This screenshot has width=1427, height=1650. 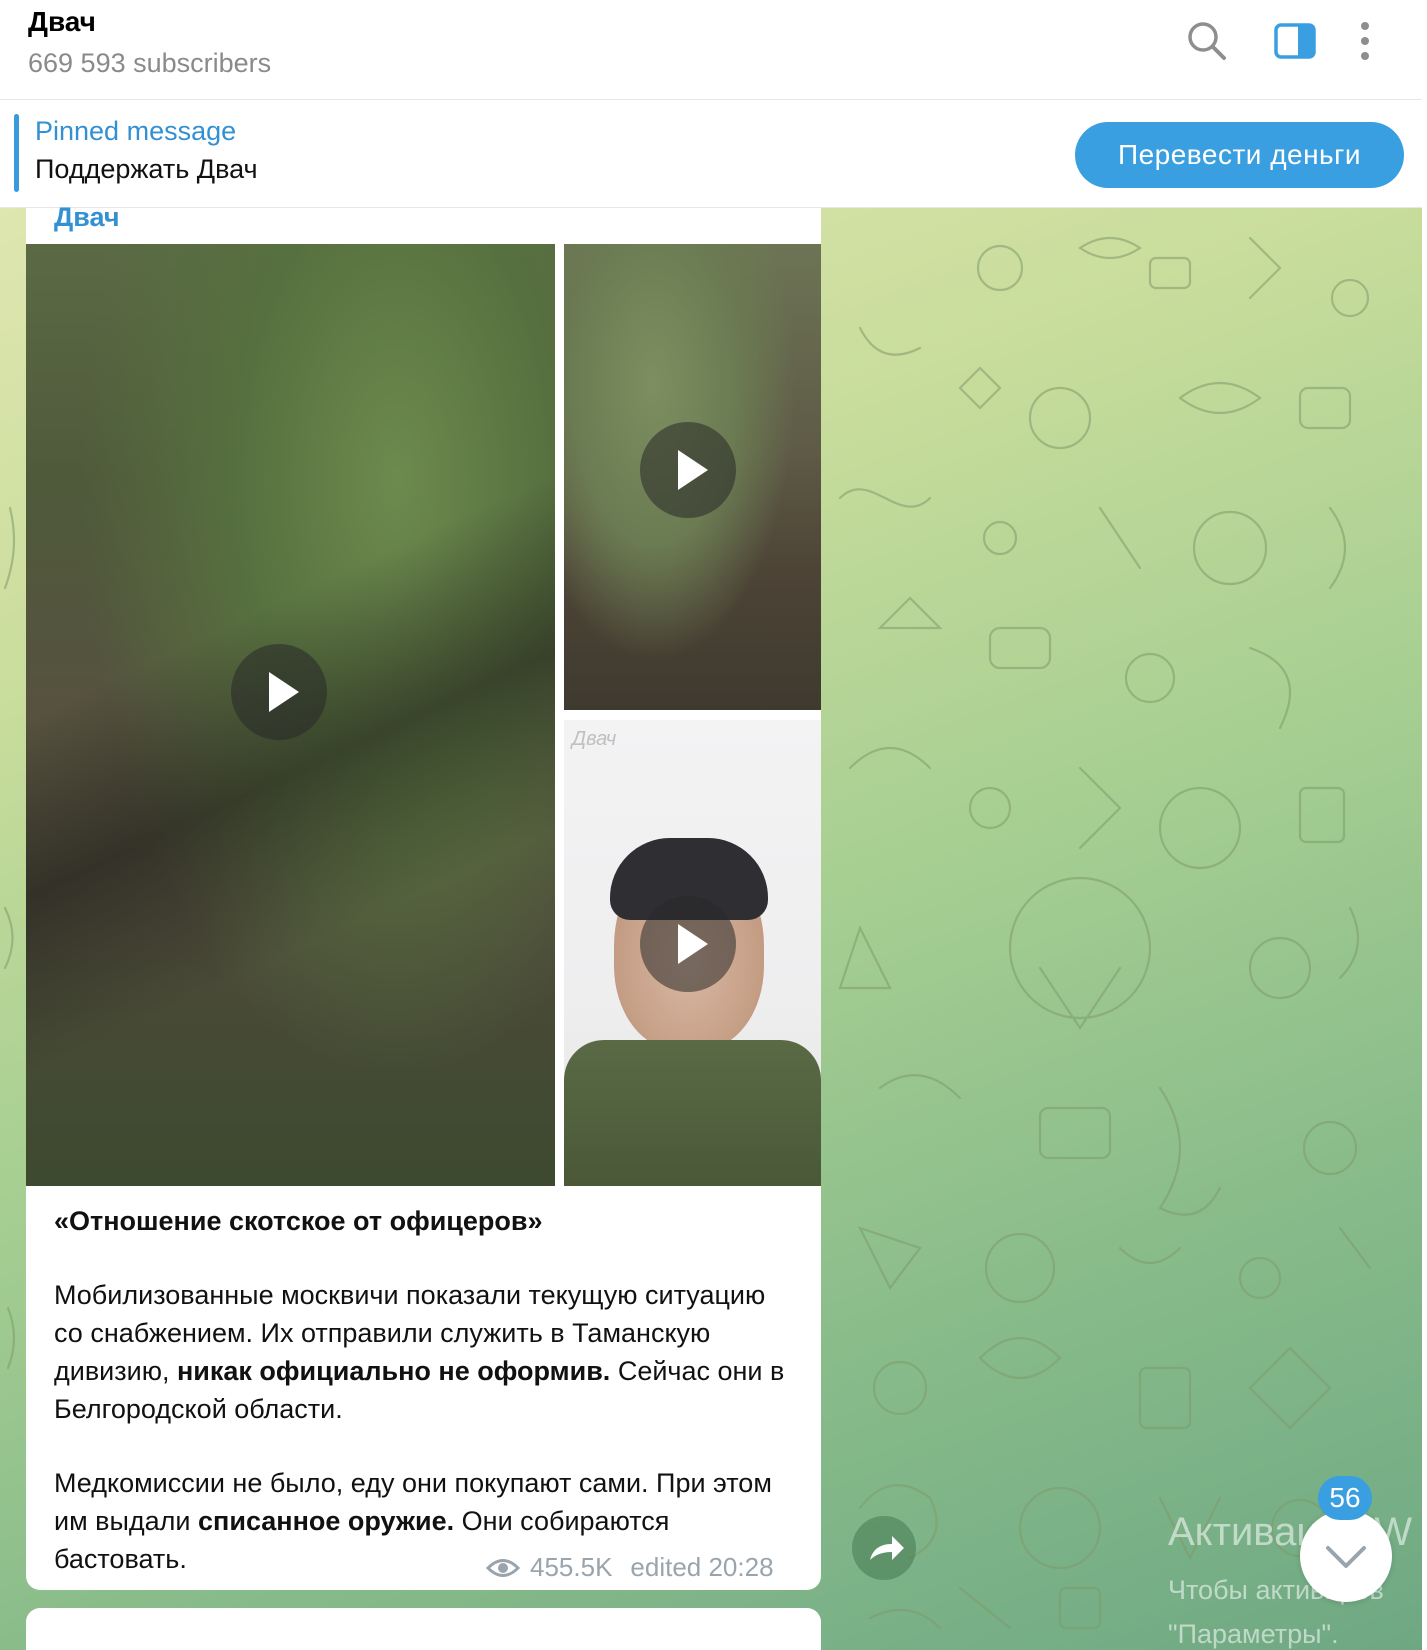 What do you see at coordinates (87, 217) in the screenshot?
I see `post-sender-name: Двач` at bounding box center [87, 217].